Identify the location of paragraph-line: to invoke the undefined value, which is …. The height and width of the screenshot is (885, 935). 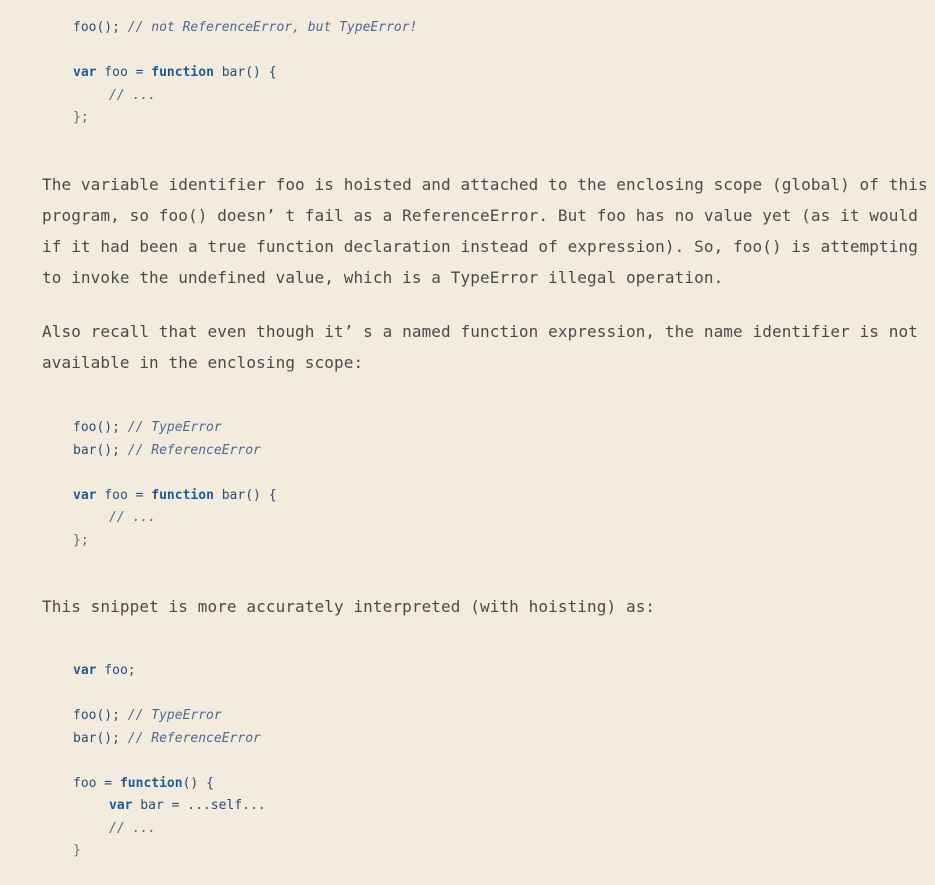
(383, 277).